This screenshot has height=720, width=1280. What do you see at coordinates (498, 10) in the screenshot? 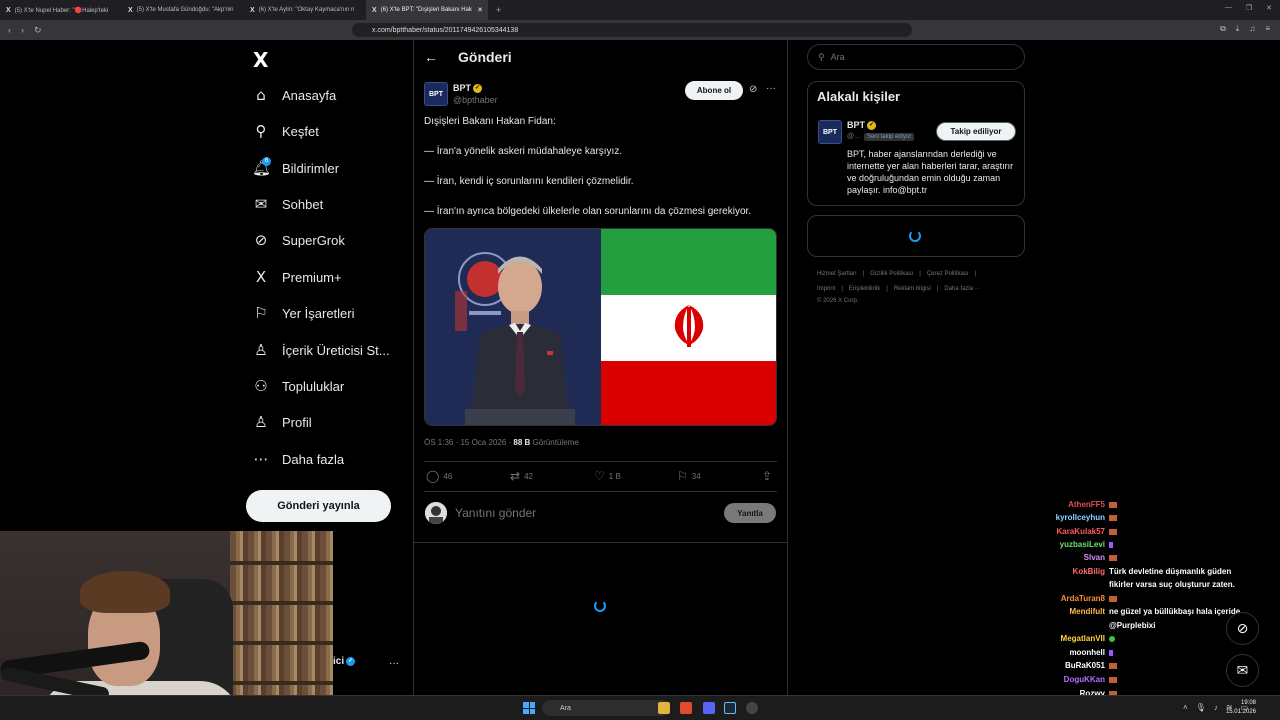
I see `new-tab-icon: +` at bounding box center [498, 10].